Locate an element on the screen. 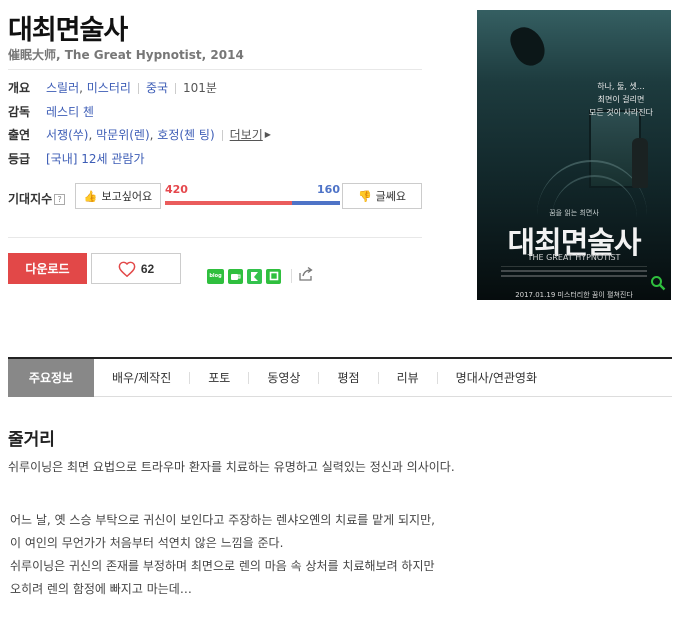 The height and width of the screenshot is (618, 680). magnifier-icon is located at coordinates (658, 283).